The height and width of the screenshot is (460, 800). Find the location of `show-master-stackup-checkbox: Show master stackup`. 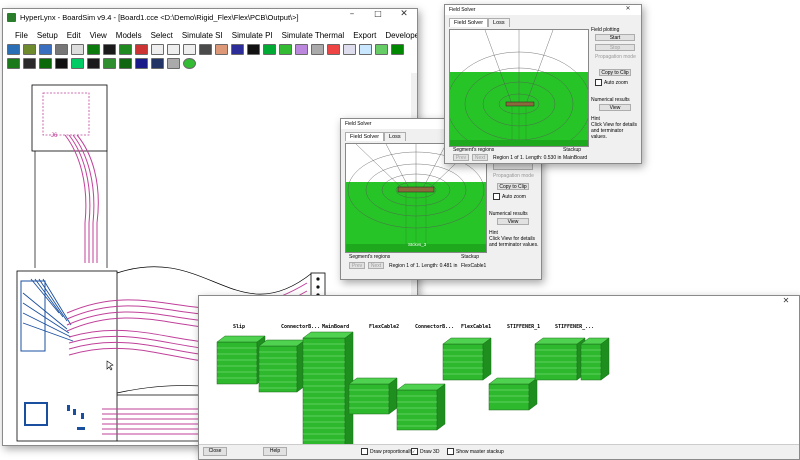

show-master-stackup-checkbox: Show master stackup is located at coordinates (475, 451).